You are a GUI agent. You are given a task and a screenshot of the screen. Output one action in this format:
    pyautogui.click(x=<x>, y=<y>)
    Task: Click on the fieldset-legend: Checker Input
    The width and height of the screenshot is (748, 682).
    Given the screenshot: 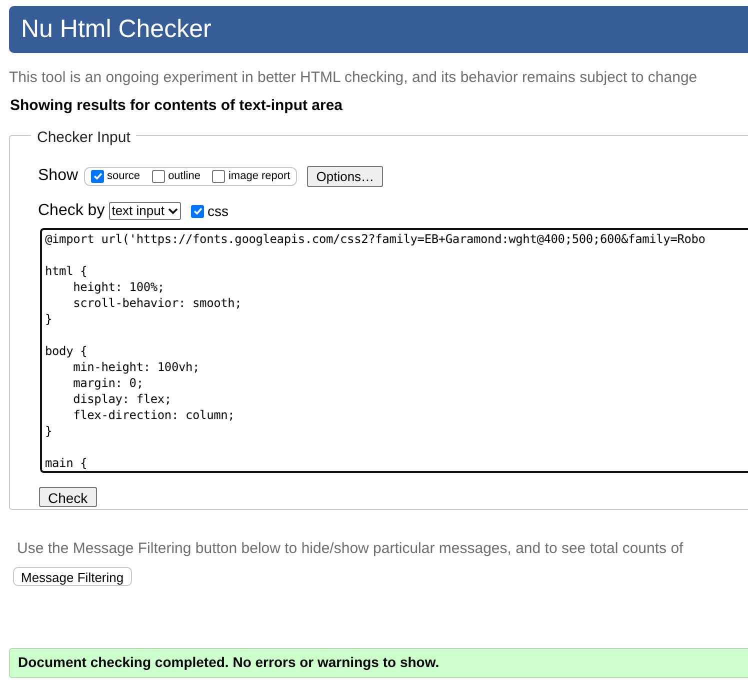 What is the action you would take?
    pyautogui.click(x=83, y=137)
    